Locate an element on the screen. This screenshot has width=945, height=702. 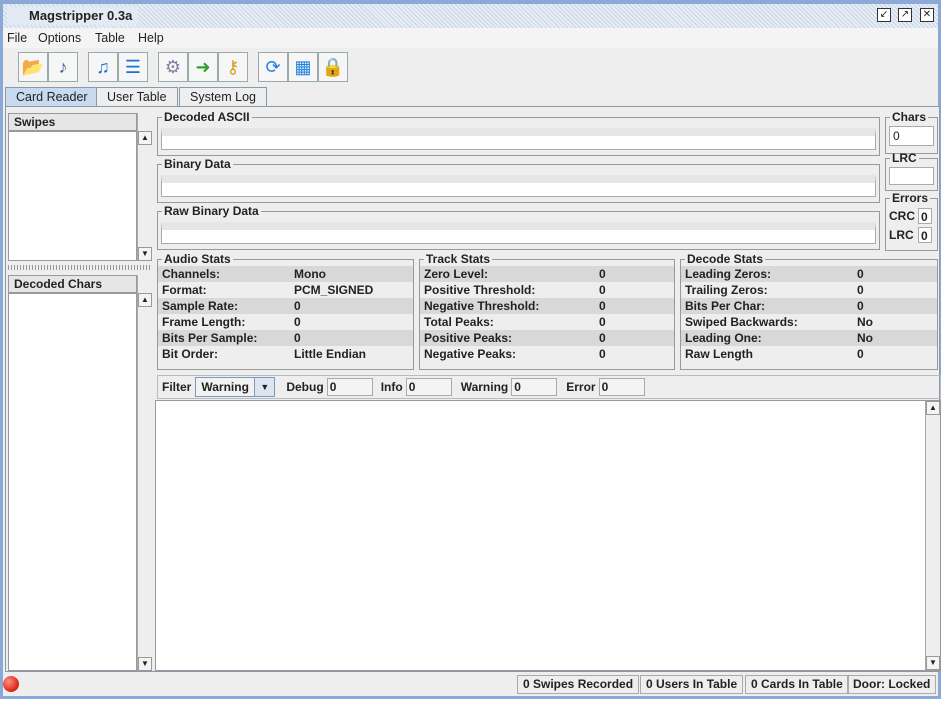
stat-label: Negative Threshold: is located at coordinates (482, 306).